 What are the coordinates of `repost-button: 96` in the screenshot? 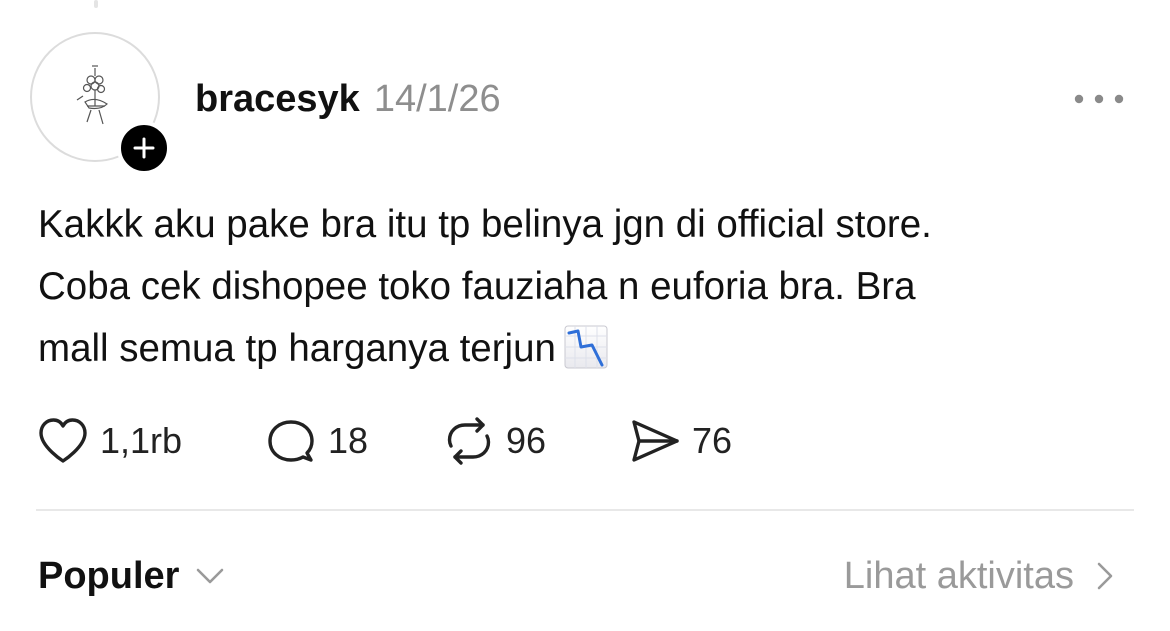 It's located at (535, 441).